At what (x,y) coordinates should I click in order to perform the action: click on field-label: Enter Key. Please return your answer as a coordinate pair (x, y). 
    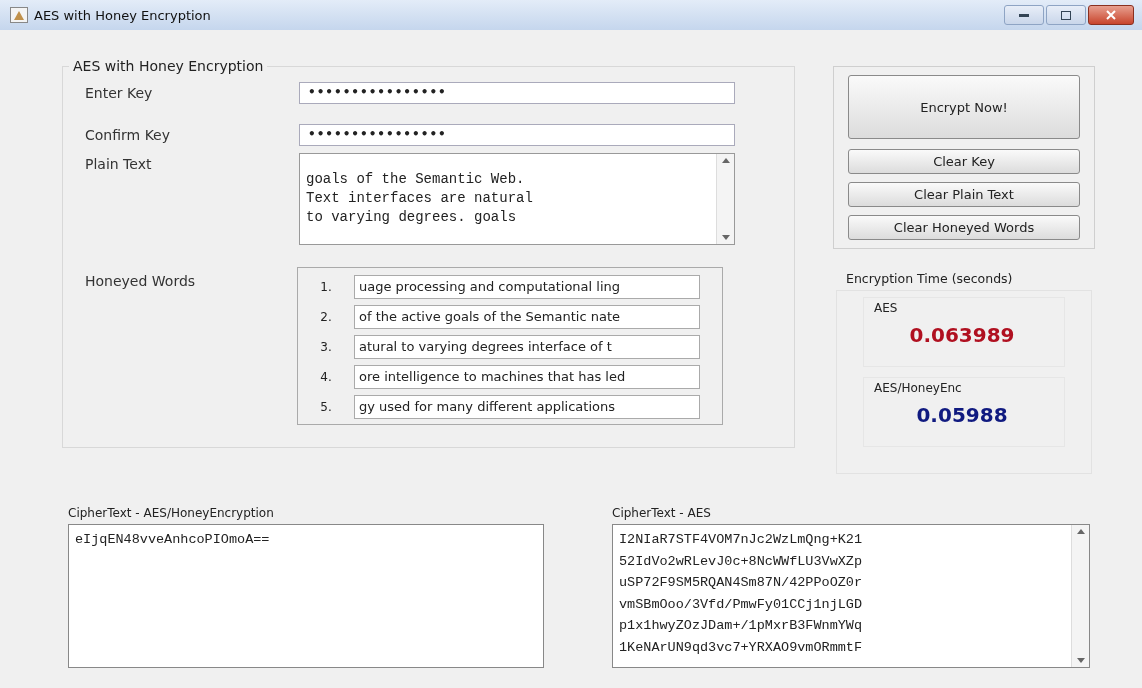
    Looking at the image, I should click on (119, 92).